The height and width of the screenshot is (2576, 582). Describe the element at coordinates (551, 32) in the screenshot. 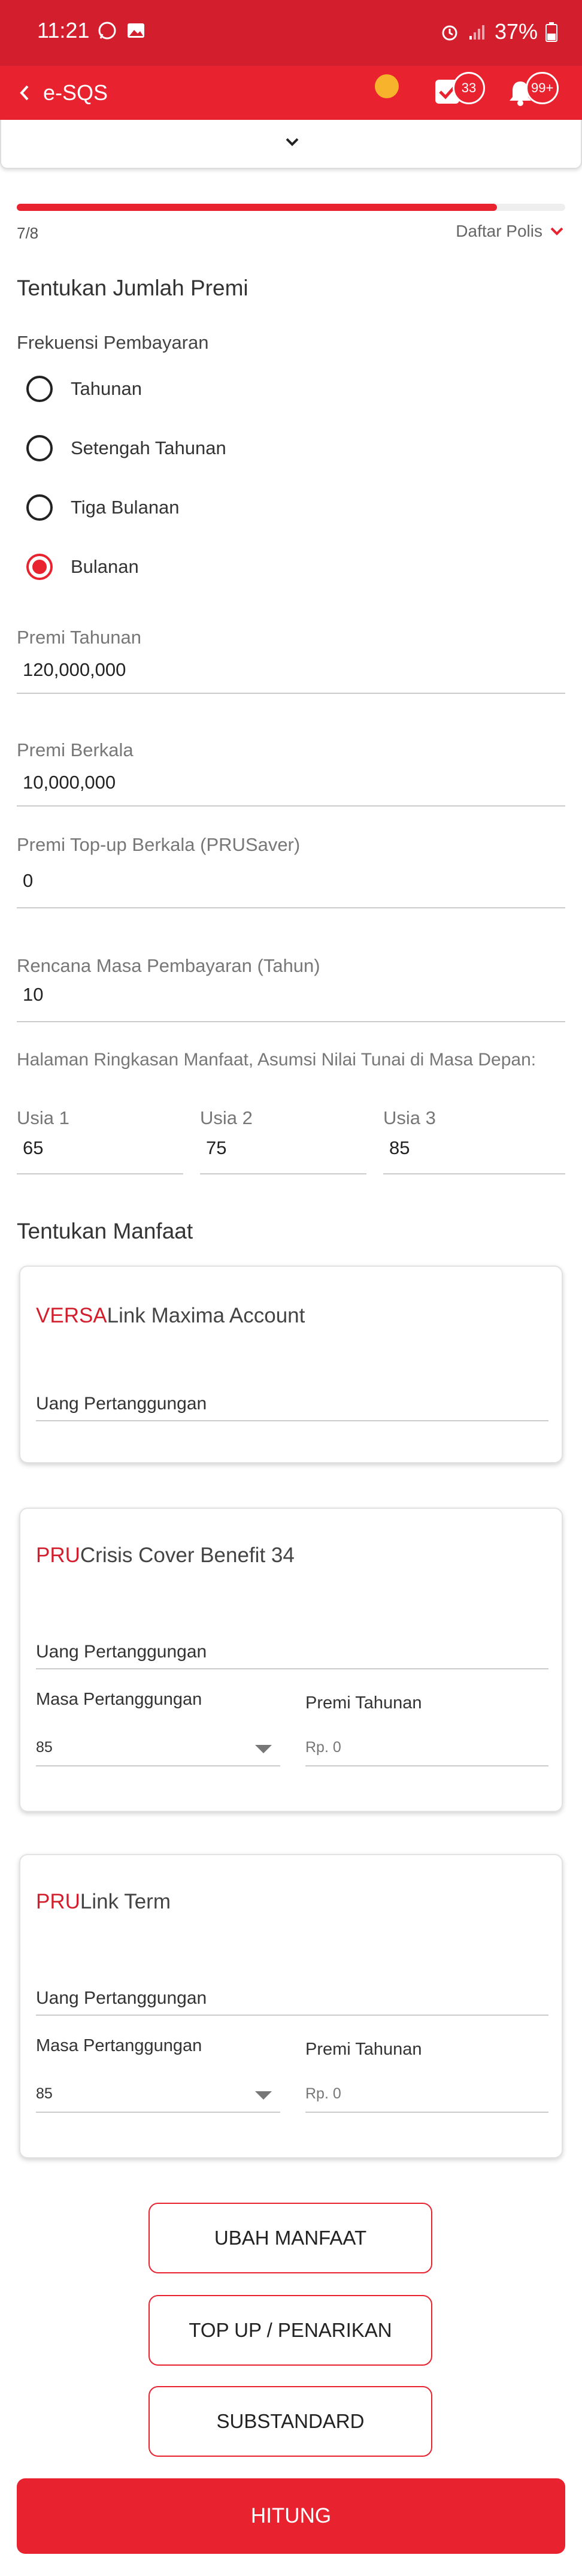

I see `battery-icon` at that location.